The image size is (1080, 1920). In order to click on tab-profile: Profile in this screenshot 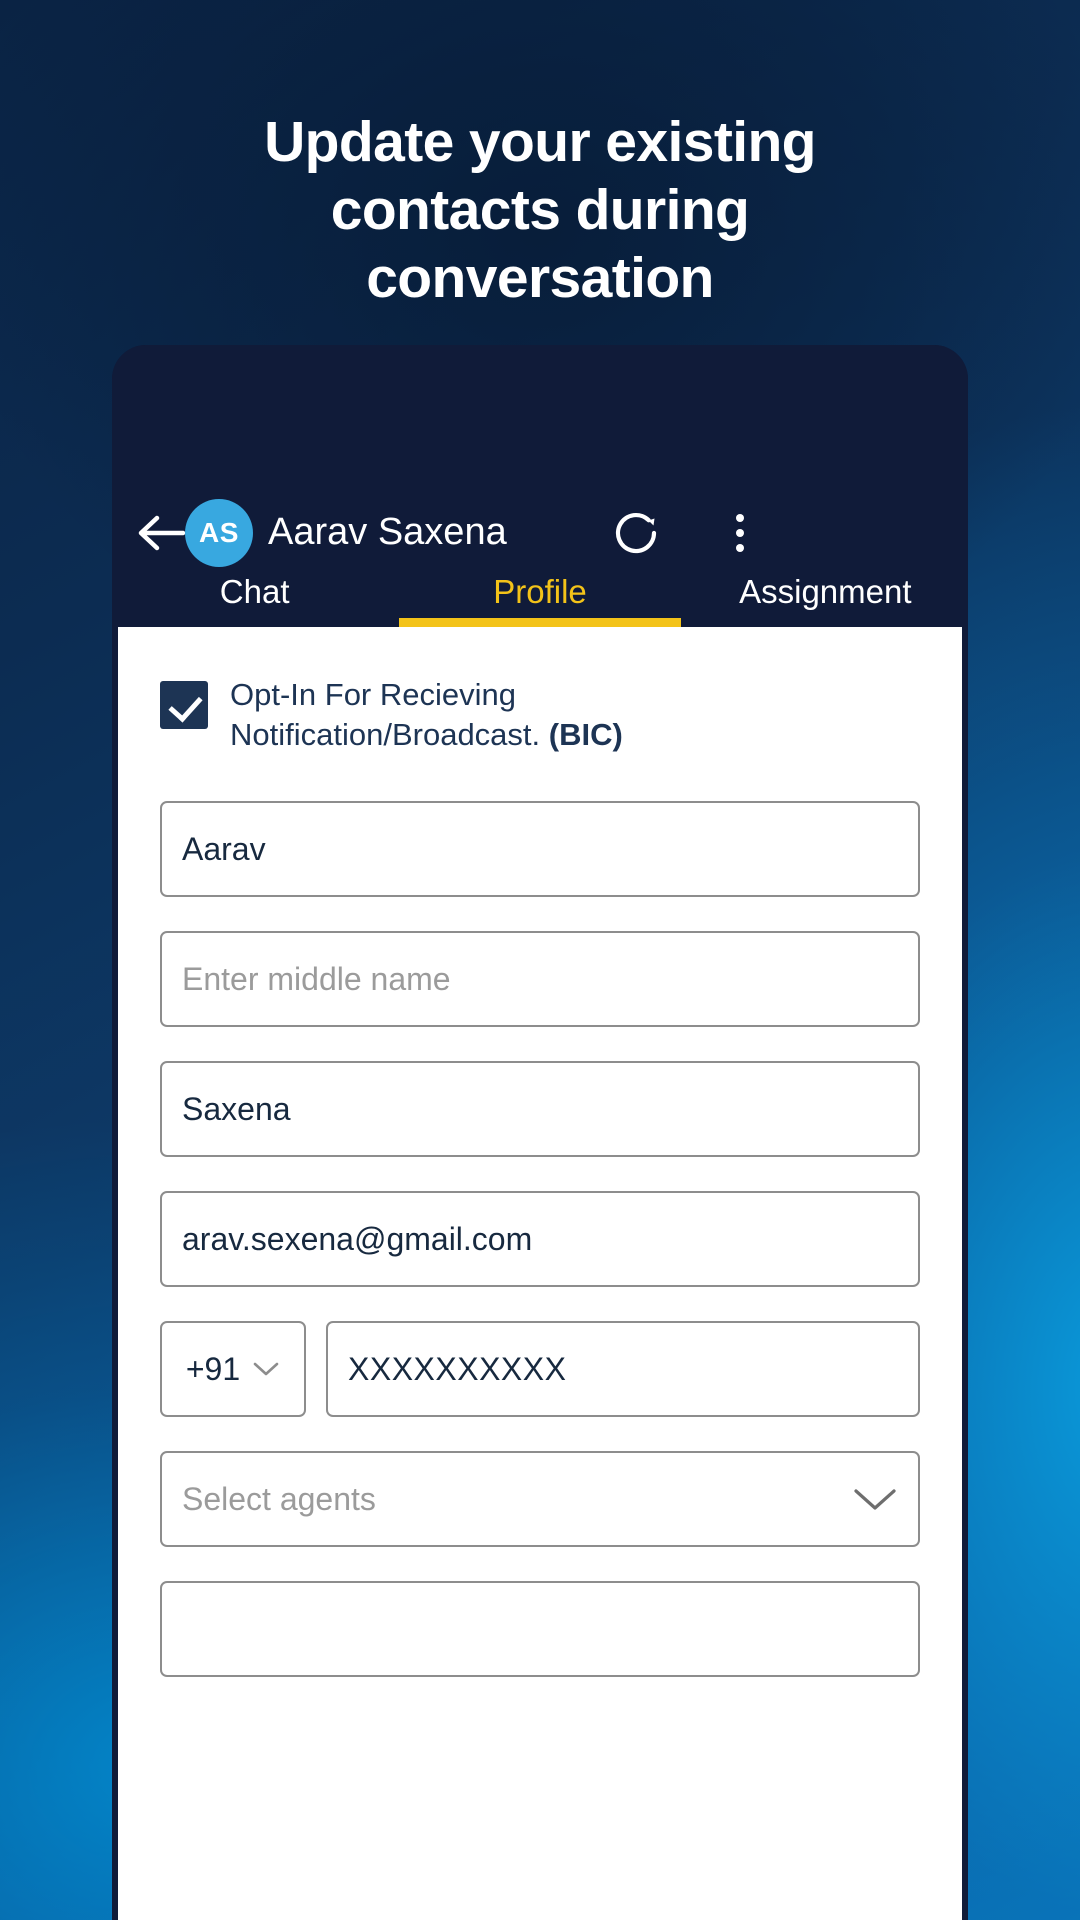, I will do `click(539, 592)`.